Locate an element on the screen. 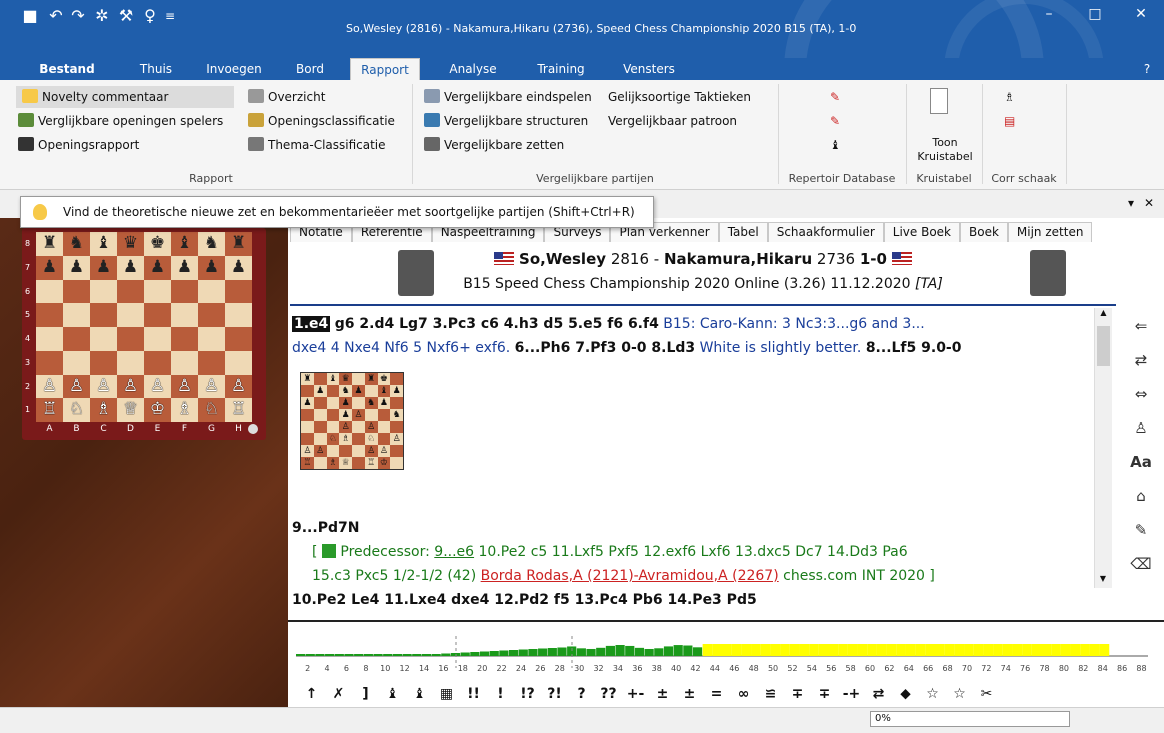  repertoire-icon: ✎ is located at coordinates (835, 97).